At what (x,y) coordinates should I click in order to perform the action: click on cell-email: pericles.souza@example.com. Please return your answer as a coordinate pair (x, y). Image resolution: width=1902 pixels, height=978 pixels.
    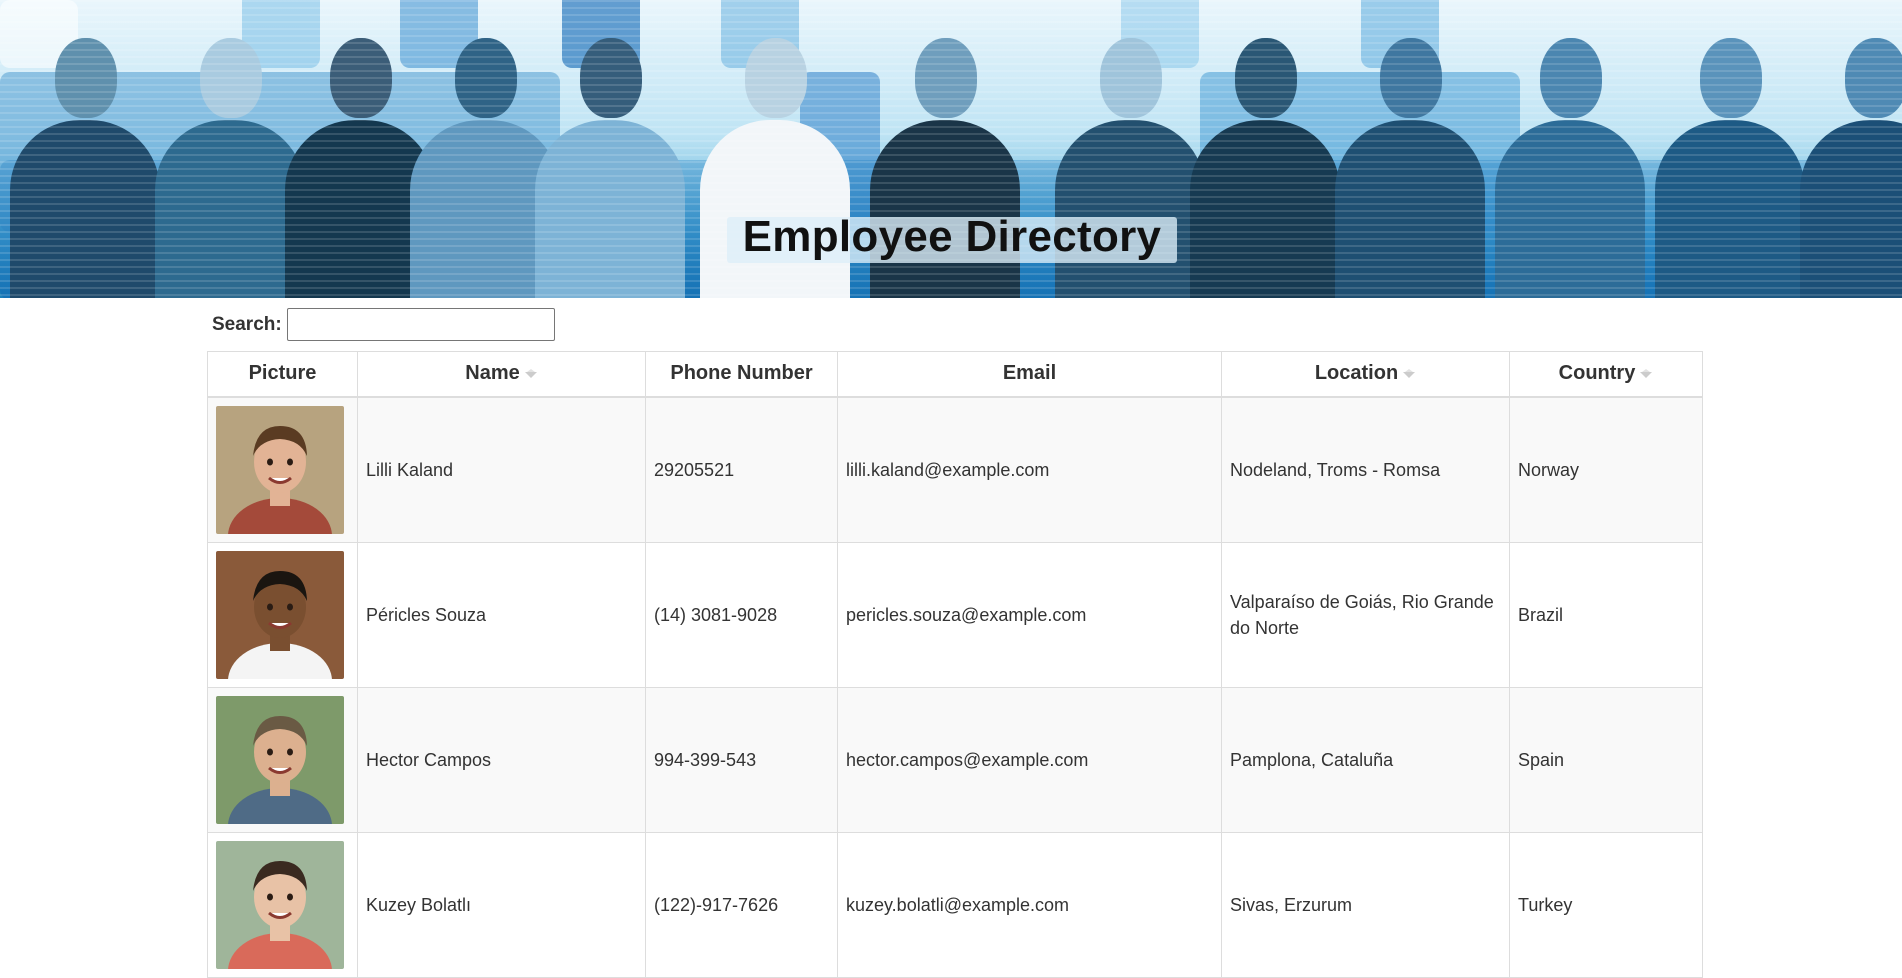
    Looking at the image, I should click on (1029, 614).